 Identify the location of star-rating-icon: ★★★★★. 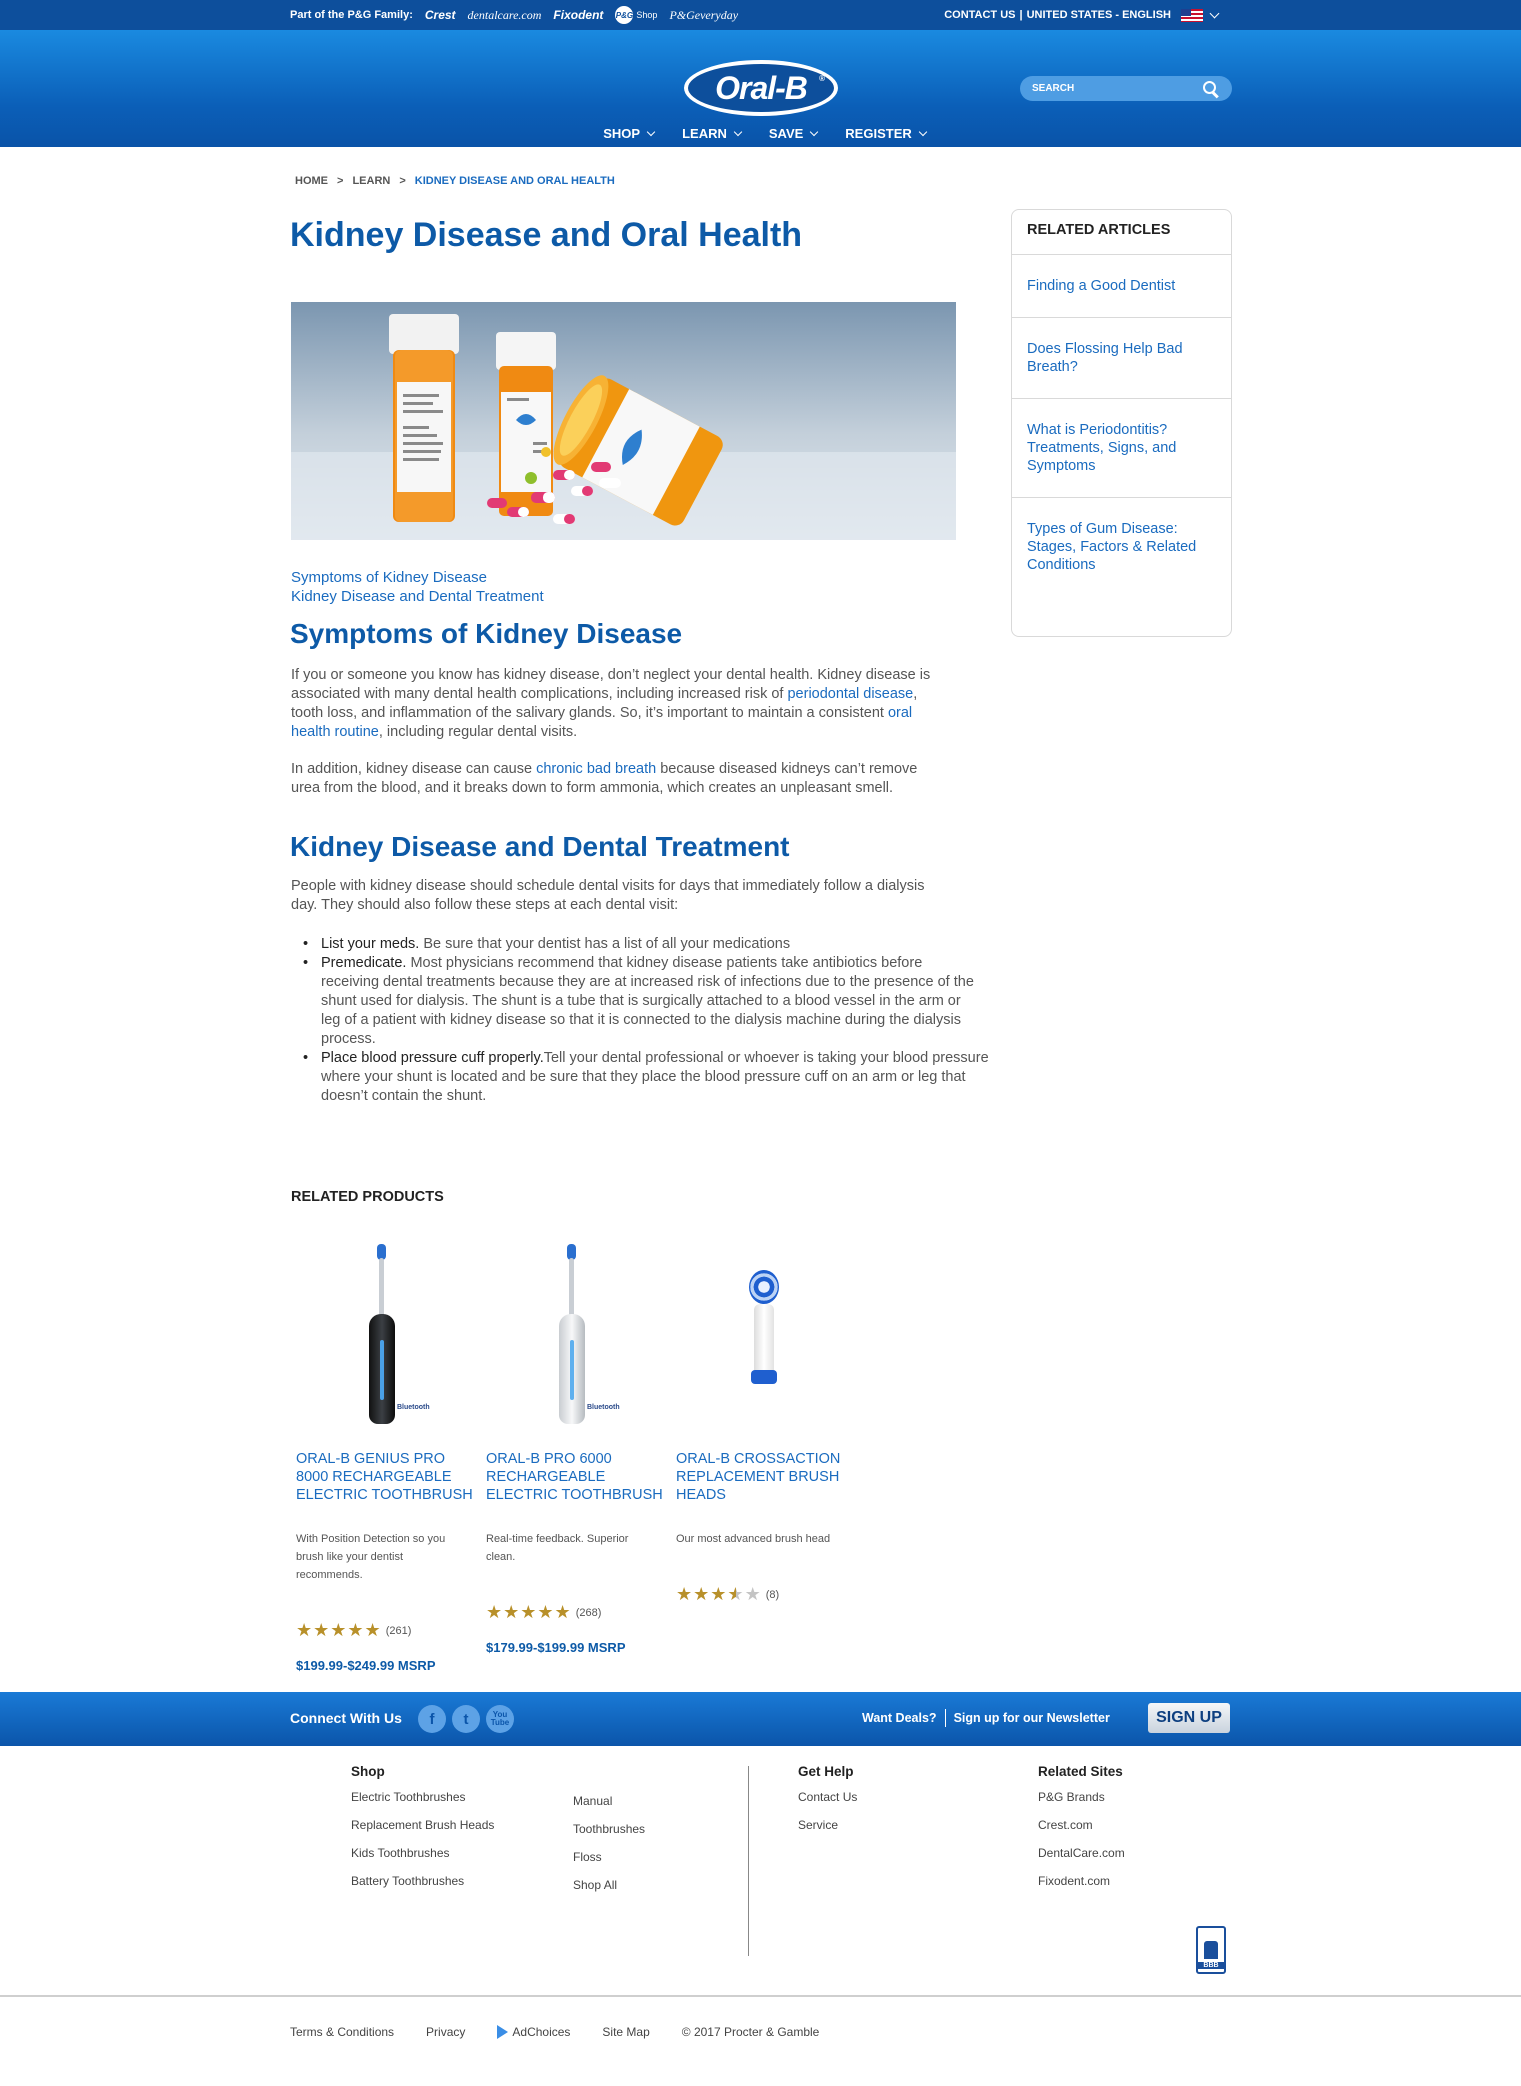
(339, 1630).